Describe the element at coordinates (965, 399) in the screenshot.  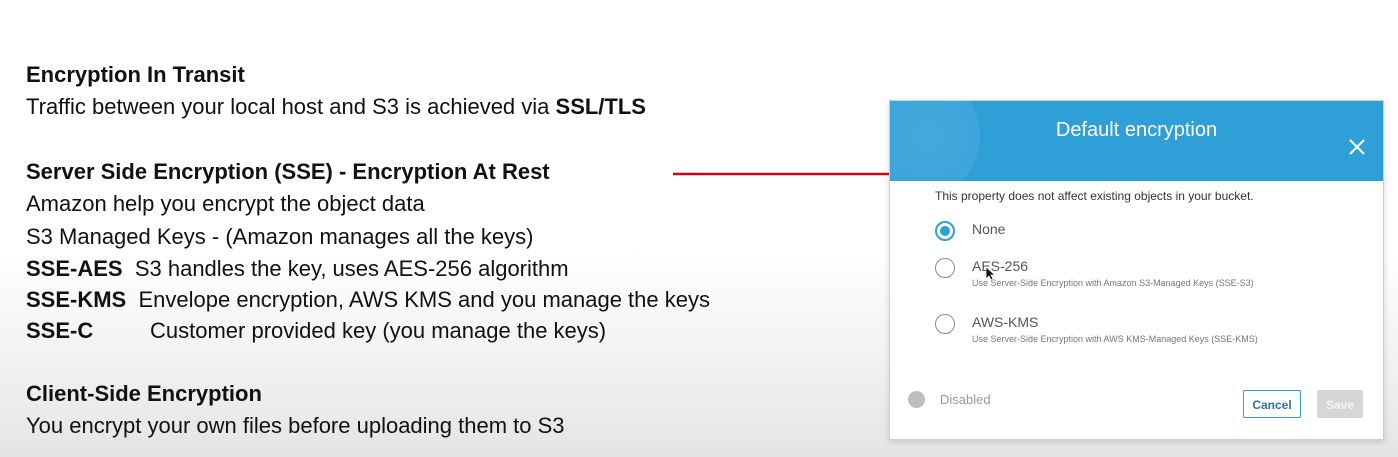
I see `status-label: Disabled` at that location.